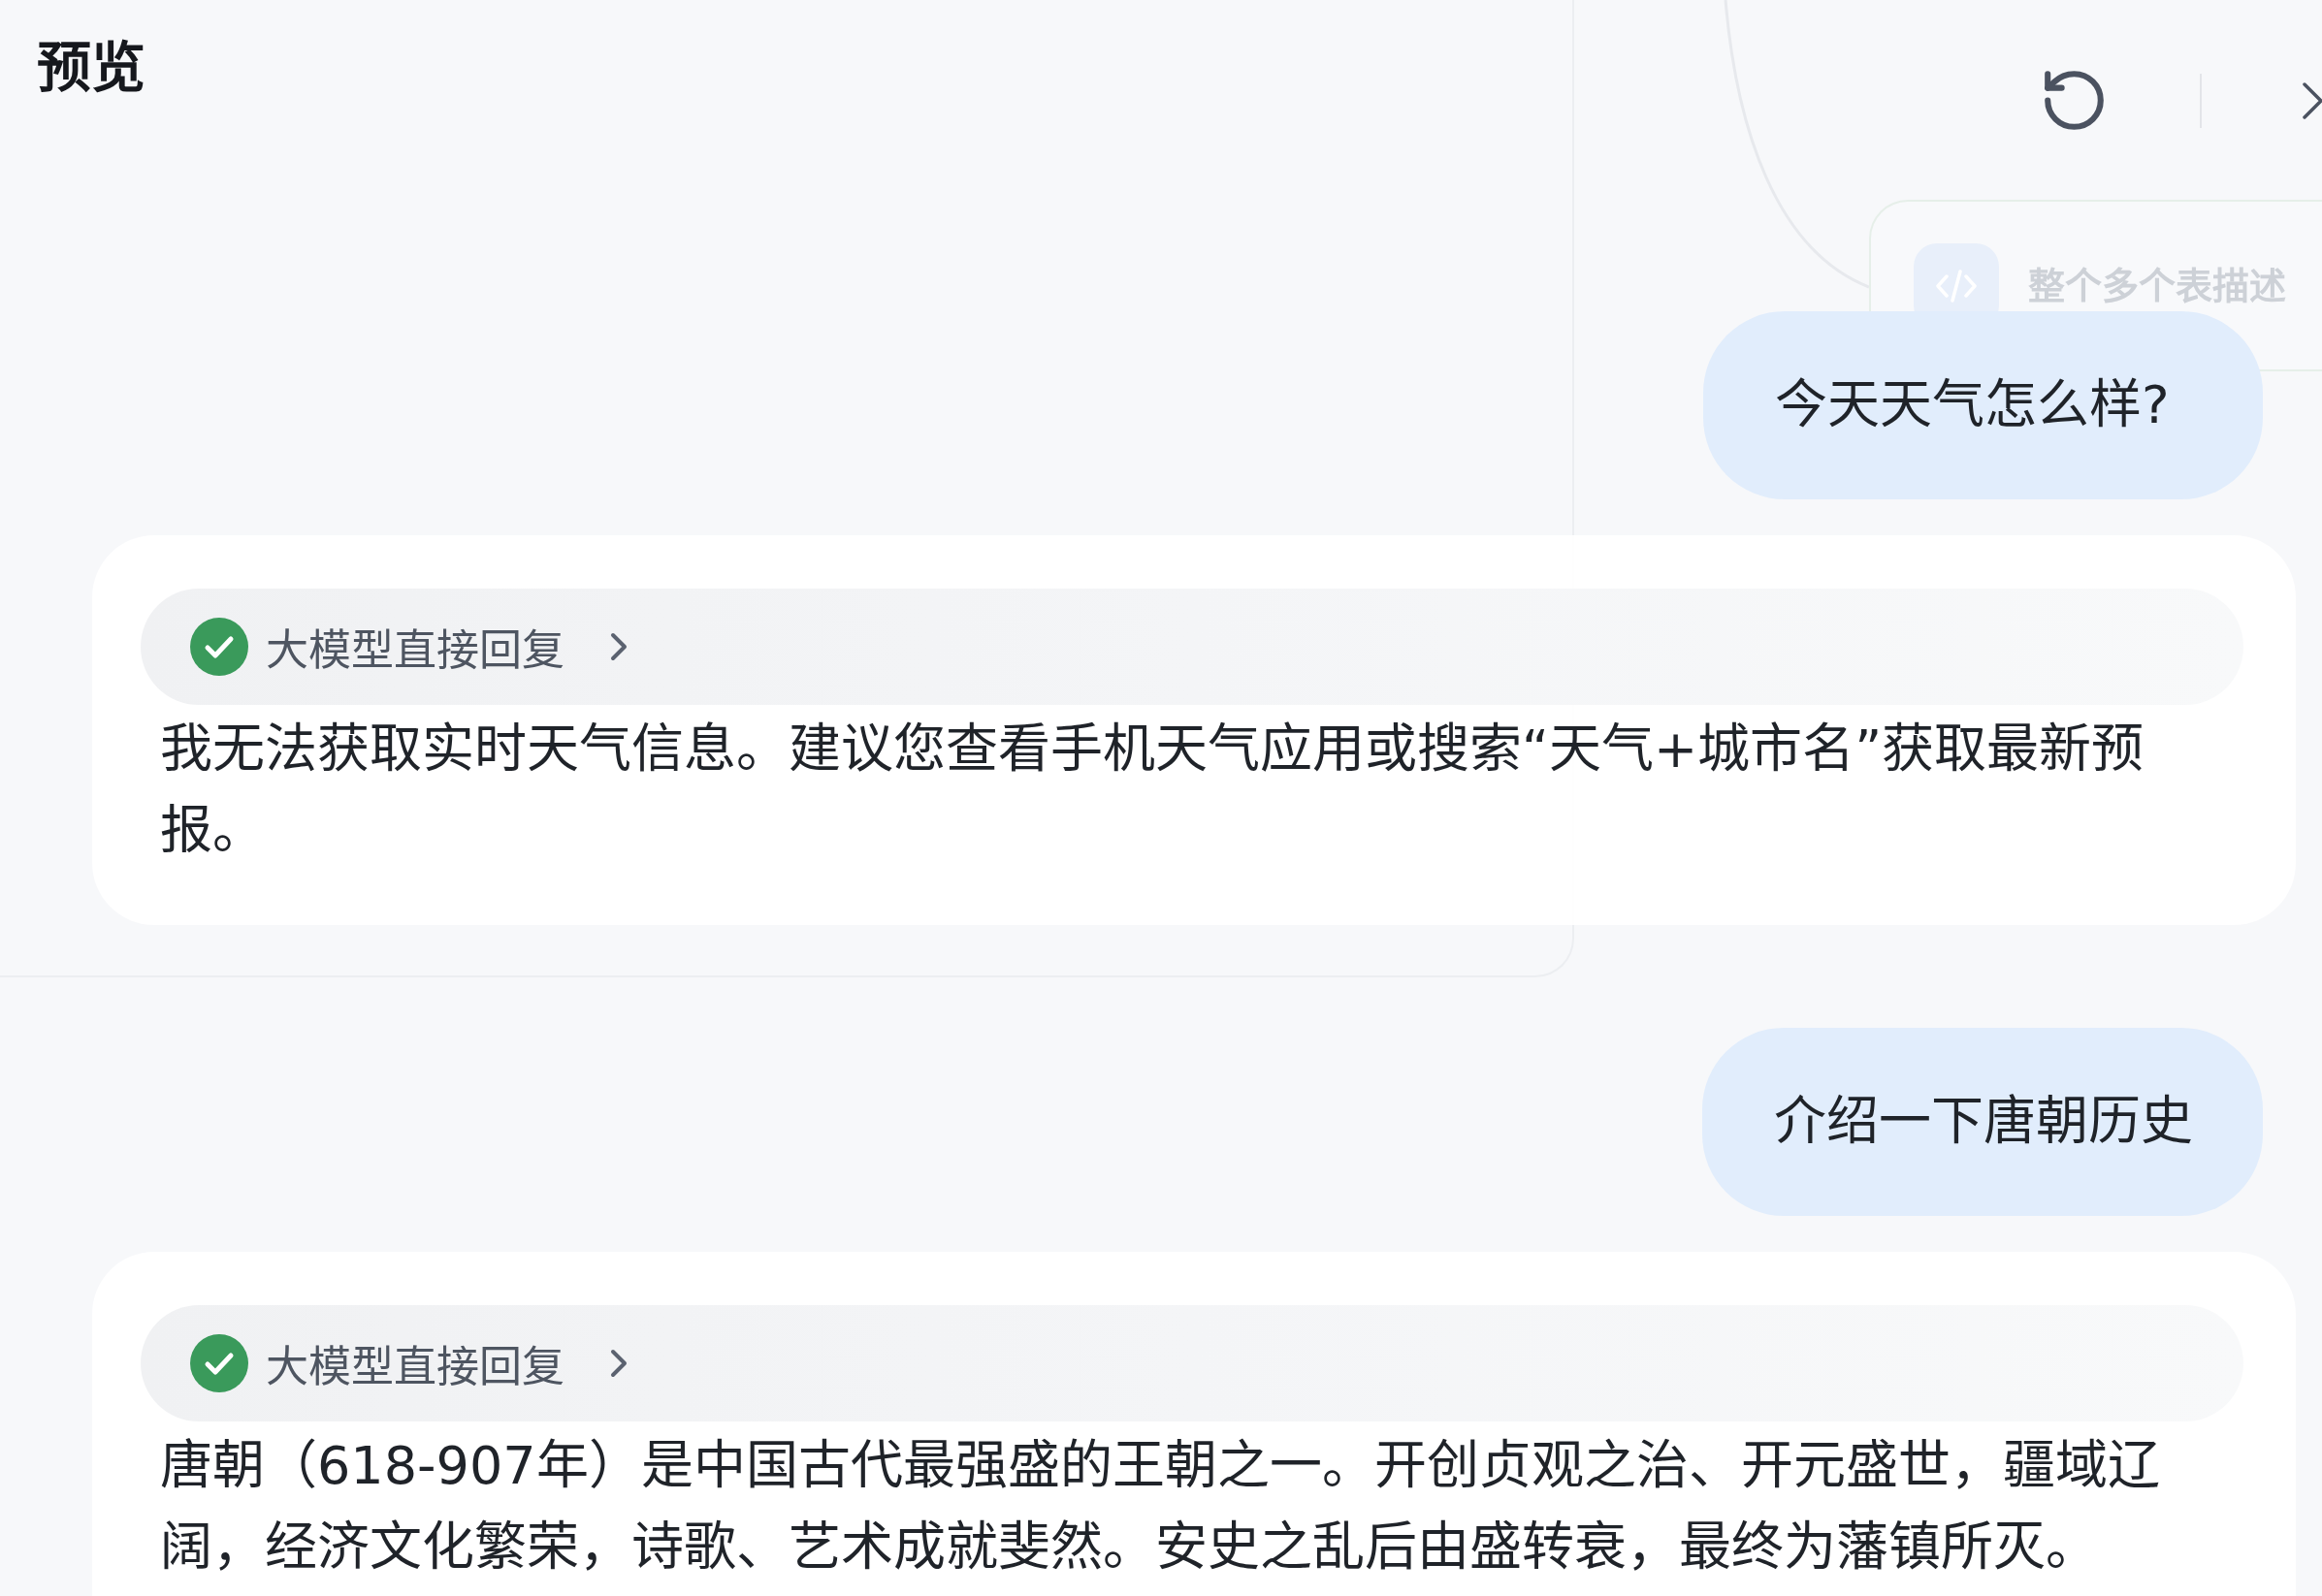 This screenshot has height=1596, width=2322. I want to click on message-text: 唐朝（618-907年）是中国古代最强盛的王朝之一。开创贞观之治、开元盛世，疆域辽阔，经济文化繁荣，诗歌、艺术成就斐然。安史之乱后由盛转衰，最终为藩镇所灭。, so click(1160, 1507).